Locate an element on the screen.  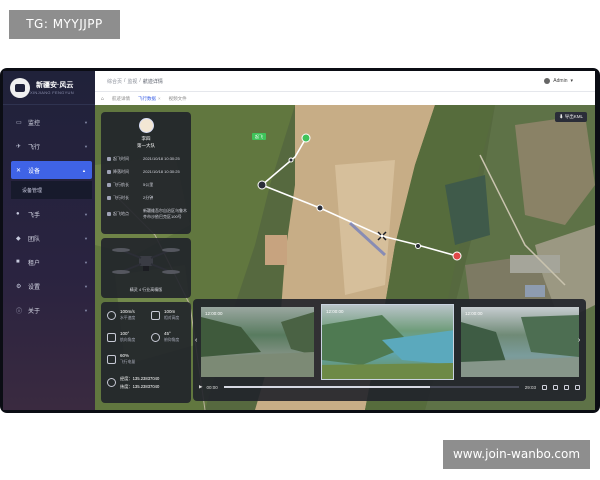
pilot-name: 李四 is located at coordinates (146, 138).